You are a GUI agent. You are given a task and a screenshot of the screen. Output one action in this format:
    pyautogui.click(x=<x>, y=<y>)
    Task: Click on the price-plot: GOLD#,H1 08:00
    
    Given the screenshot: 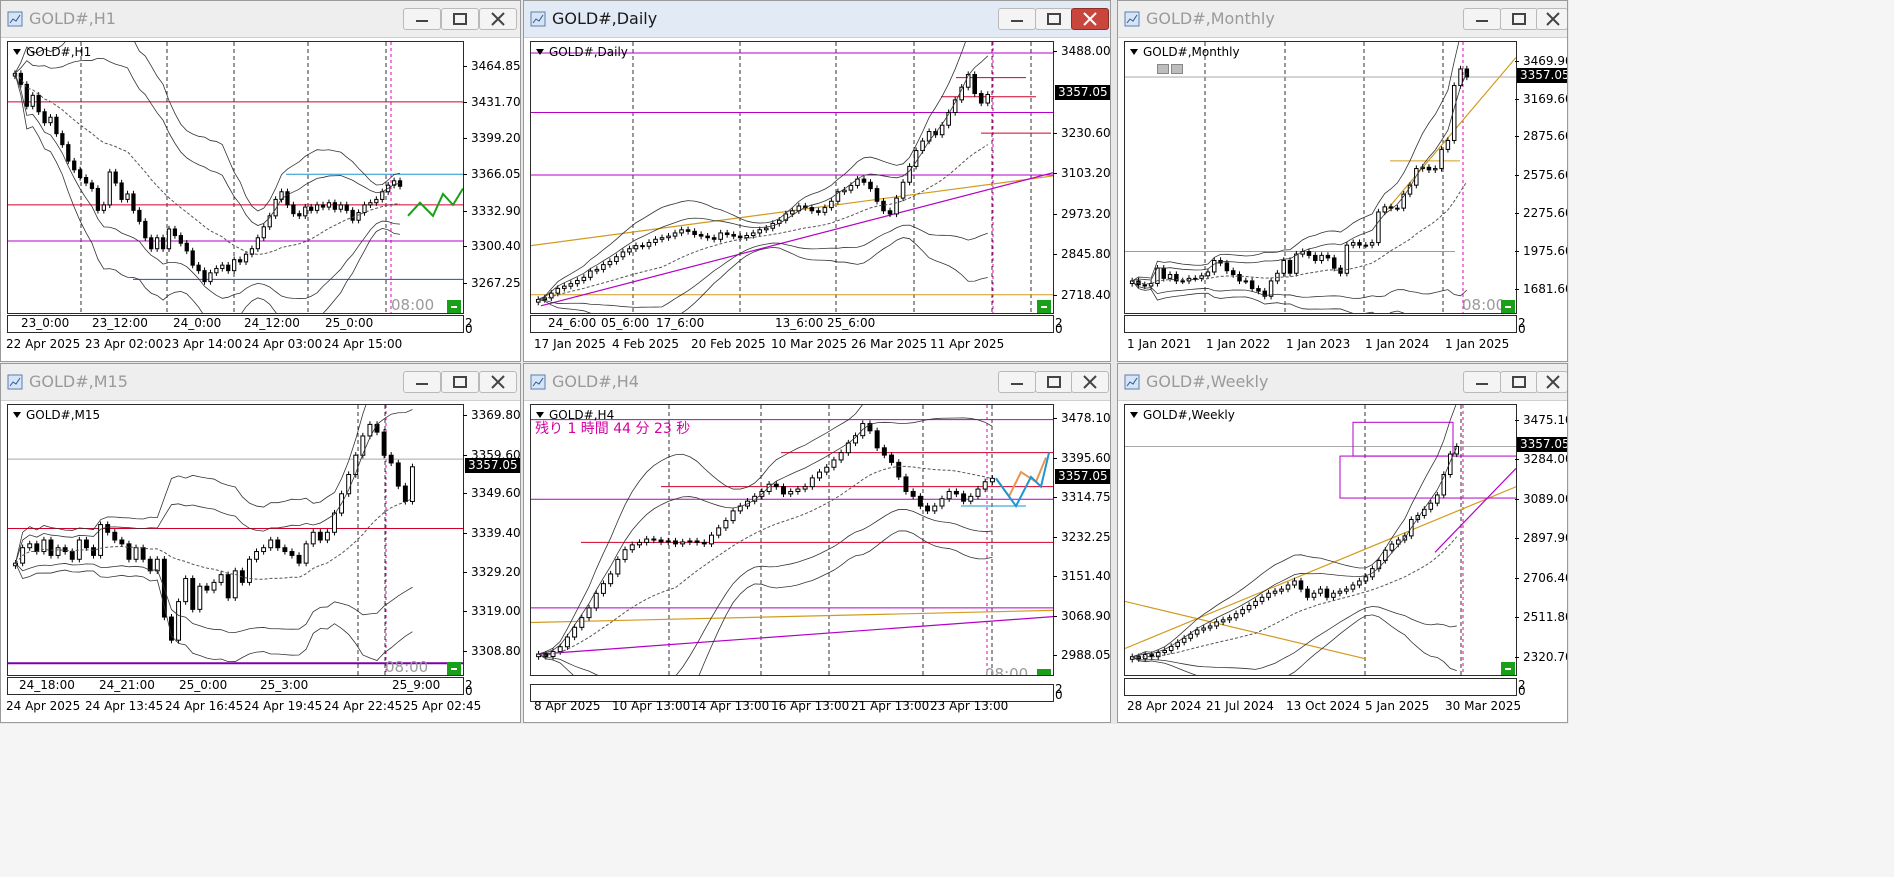 What is the action you would take?
    pyautogui.click(x=235, y=177)
    